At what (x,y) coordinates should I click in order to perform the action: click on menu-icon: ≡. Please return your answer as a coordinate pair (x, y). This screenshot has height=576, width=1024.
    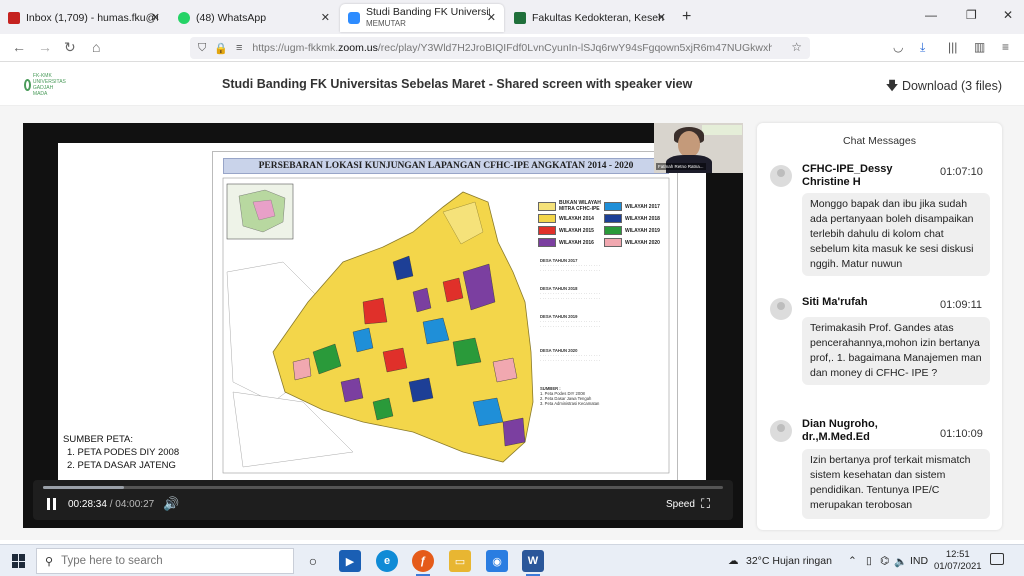
    Looking at the image, I should click on (1005, 47).